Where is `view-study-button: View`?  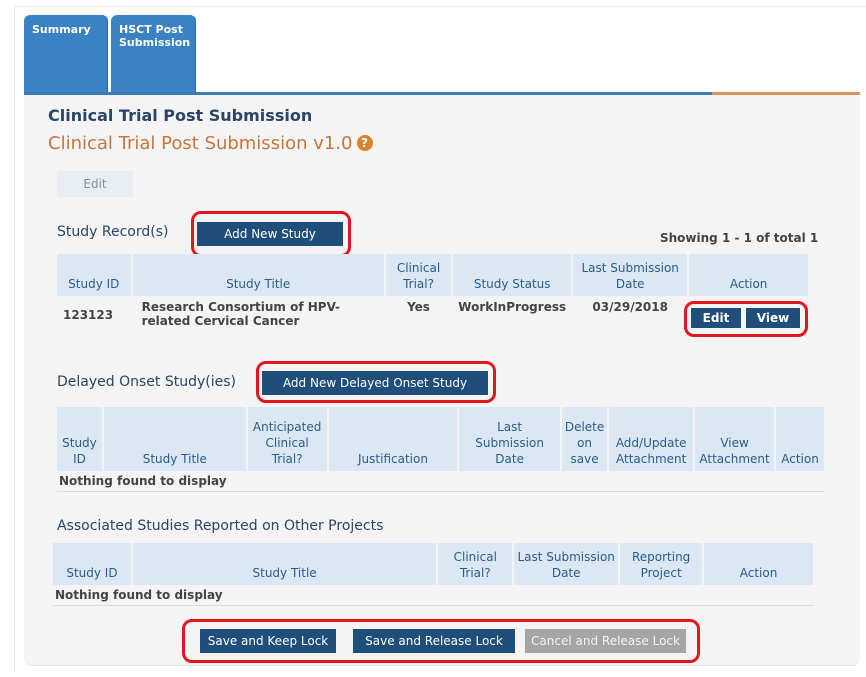 view-study-button: View is located at coordinates (773, 318).